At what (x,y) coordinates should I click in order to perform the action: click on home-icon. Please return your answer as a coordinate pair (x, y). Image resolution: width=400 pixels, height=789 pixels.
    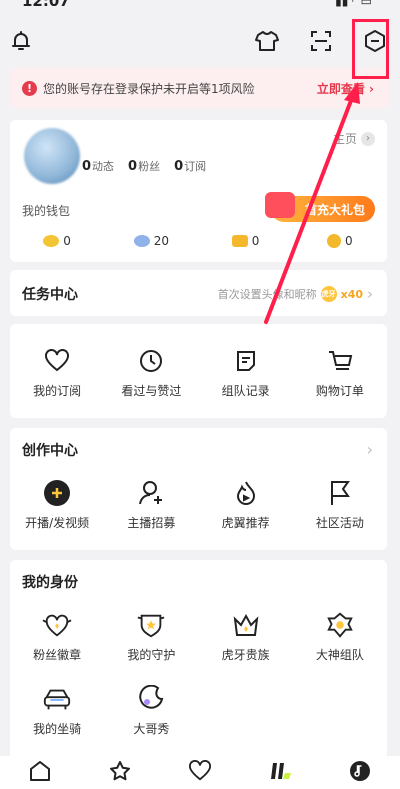
    Looking at the image, I should click on (40, 773).